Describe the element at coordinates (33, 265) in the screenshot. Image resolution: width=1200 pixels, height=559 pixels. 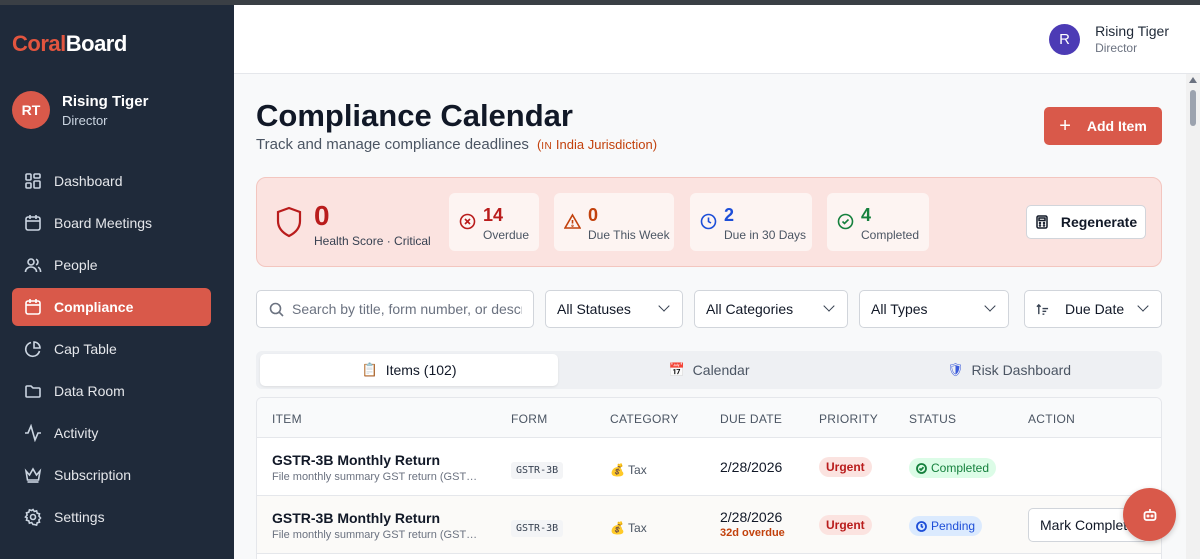
I see `users-icon` at that location.